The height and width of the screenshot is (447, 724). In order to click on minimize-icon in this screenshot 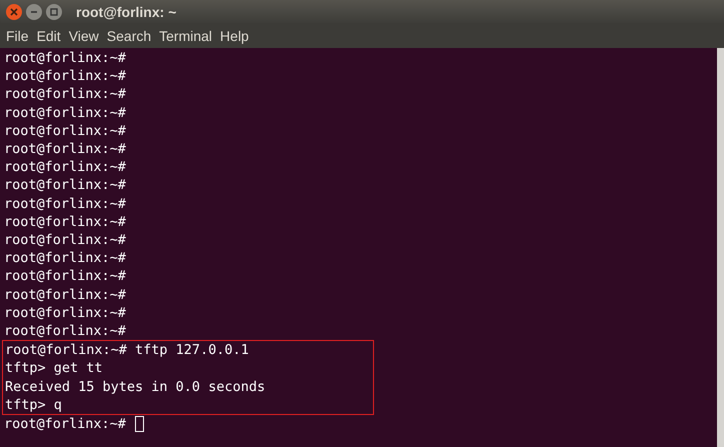, I will do `click(34, 12)`.